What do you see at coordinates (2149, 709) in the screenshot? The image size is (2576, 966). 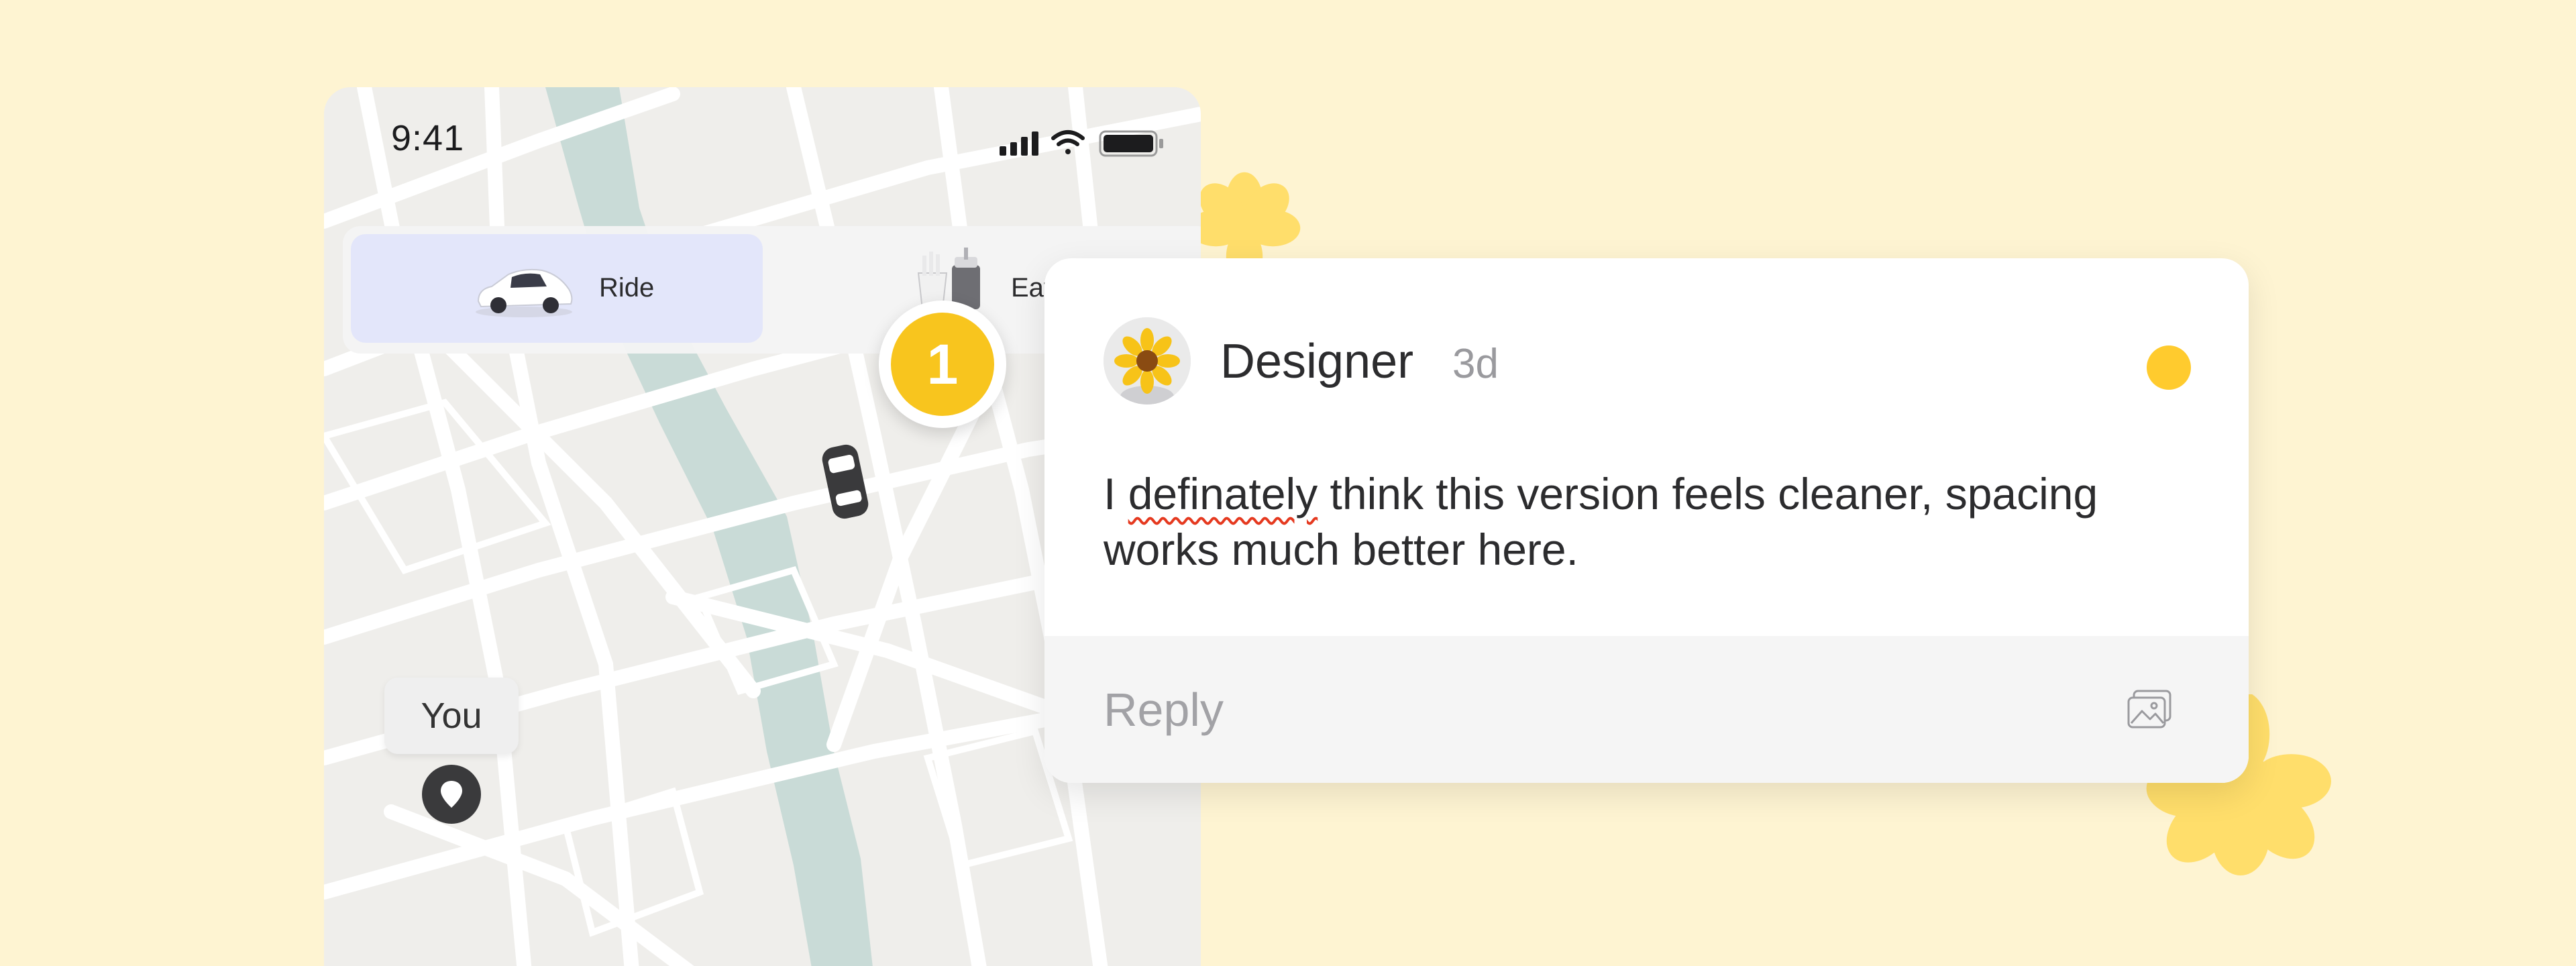 I see `image-icon` at bounding box center [2149, 709].